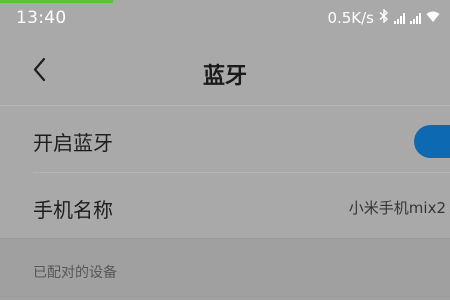 This screenshot has height=300, width=450. Describe the element at coordinates (75, 273) in the screenshot. I see `paired-devices-header: 已配对的设备` at that location.